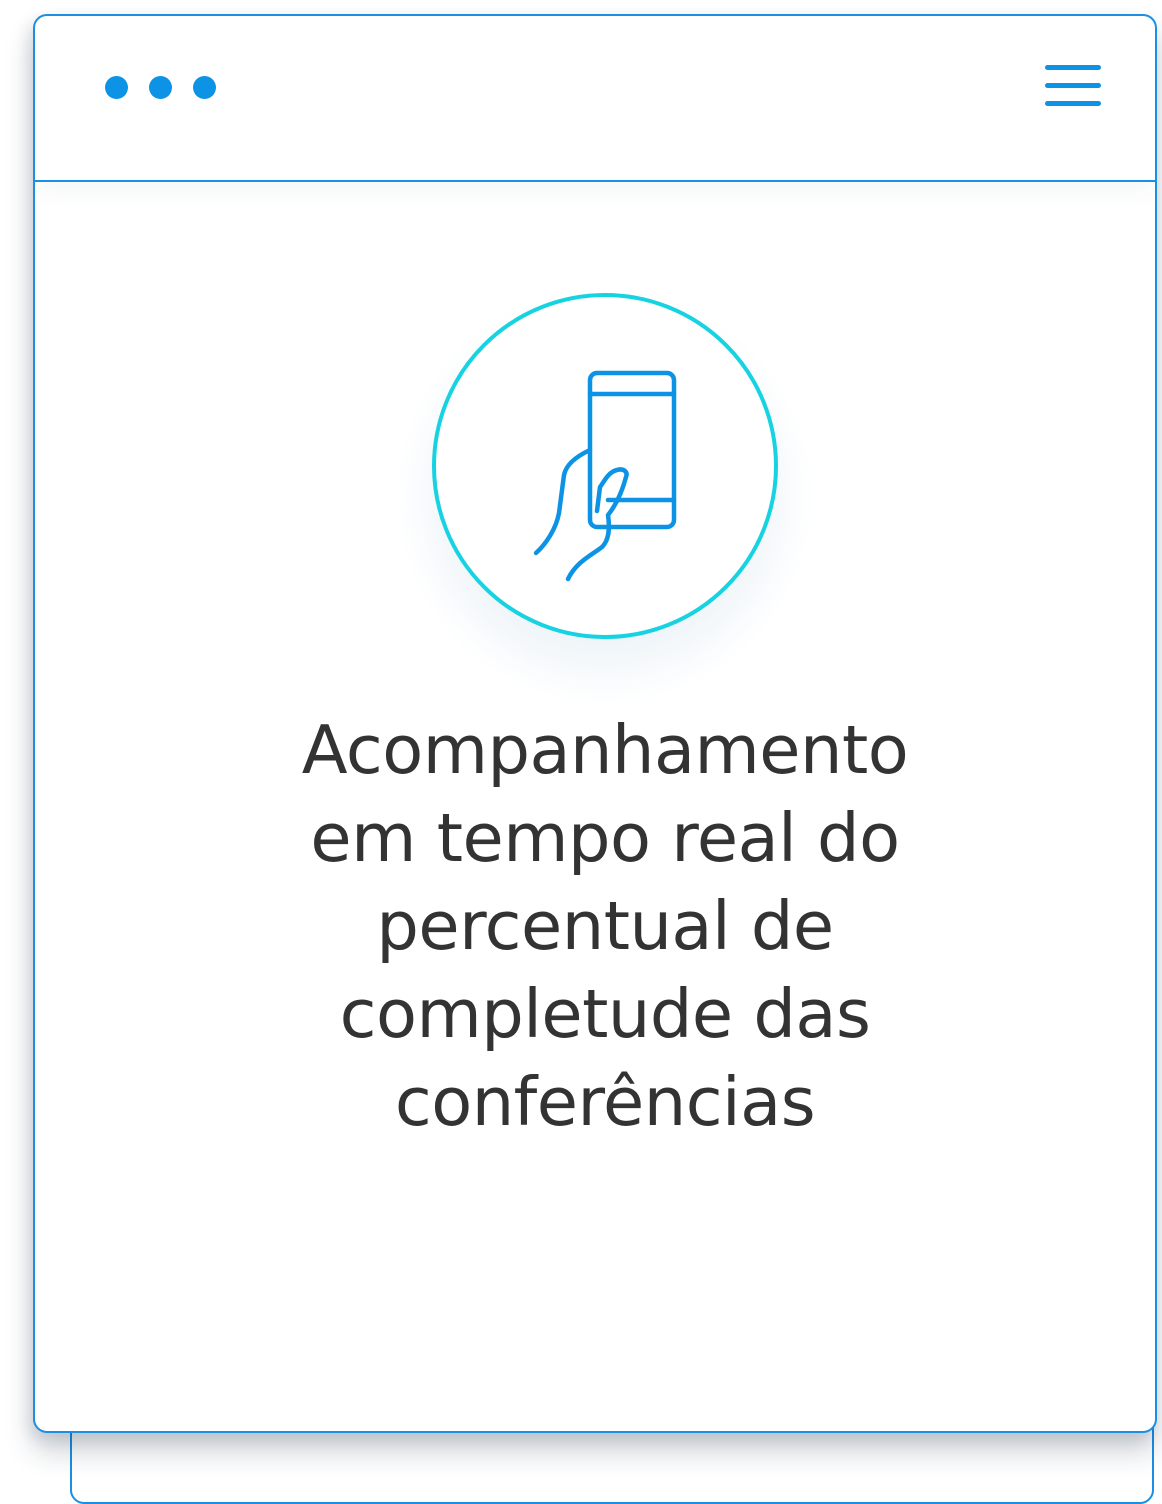  What do you see at coordinates (605, 1102) in the screenshot?
I see `feature-title-line: conferências` at bounding box center [605, 1102].